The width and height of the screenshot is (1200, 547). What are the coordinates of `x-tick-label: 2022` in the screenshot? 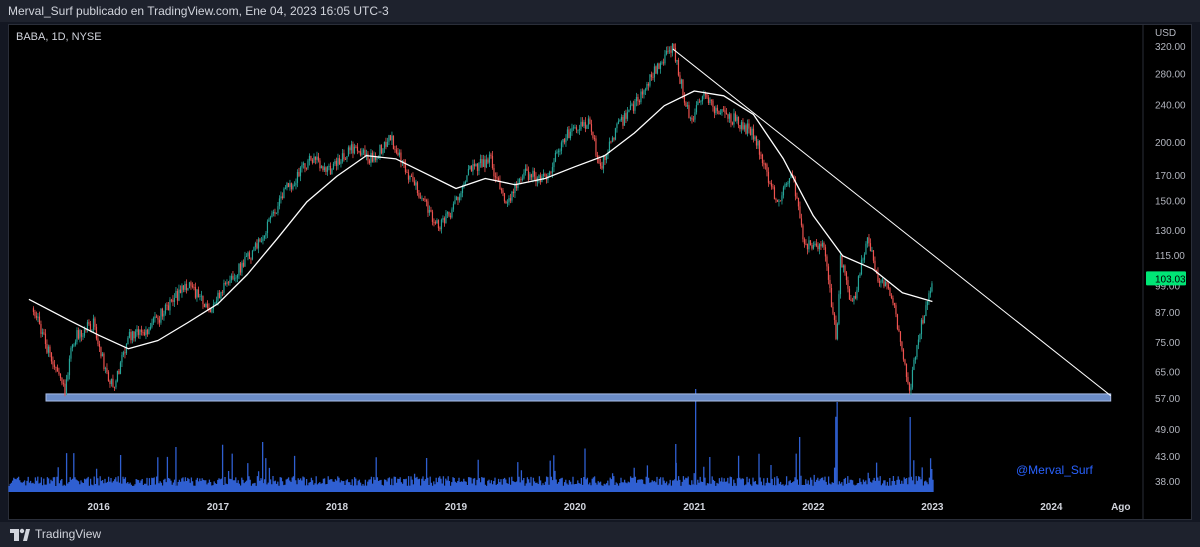 It's located at (813, 507).